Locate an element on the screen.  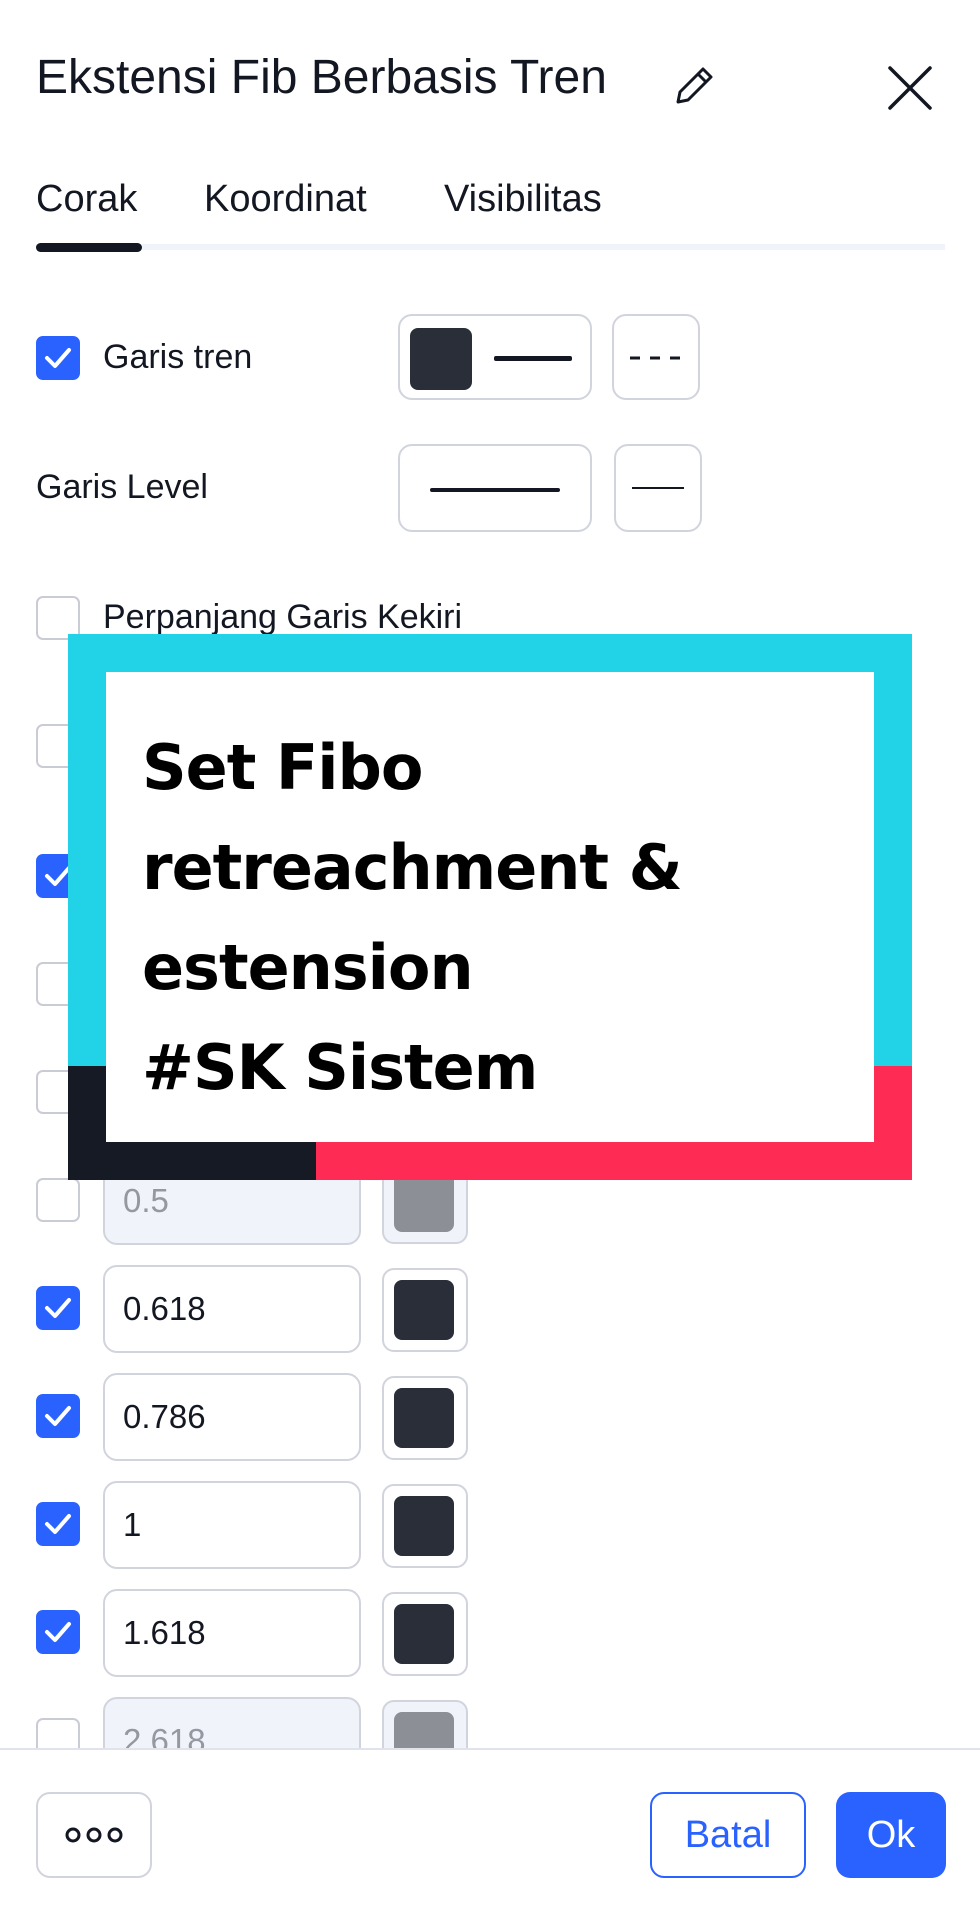
level-value-input: 0.786 is located at coordinates (232, 1417).